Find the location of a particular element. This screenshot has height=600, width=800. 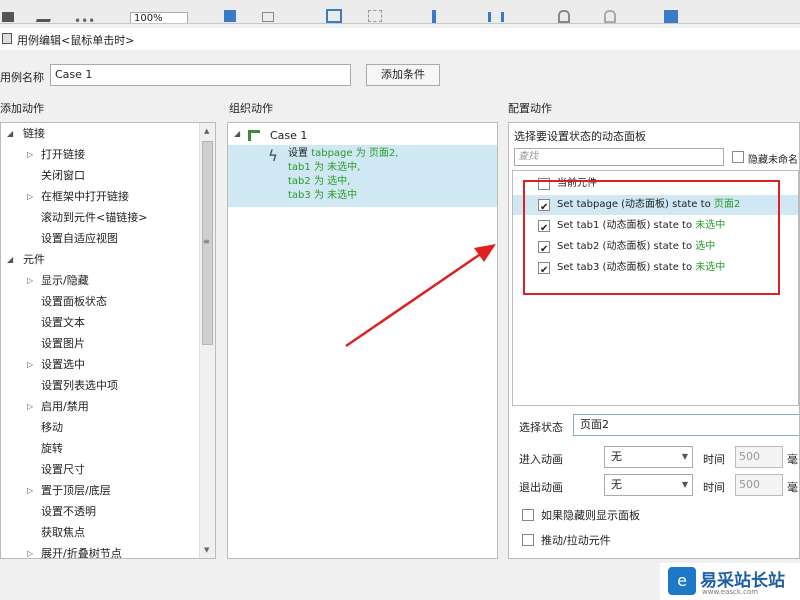

ungroup-icon is located at coordinates (375, 16).